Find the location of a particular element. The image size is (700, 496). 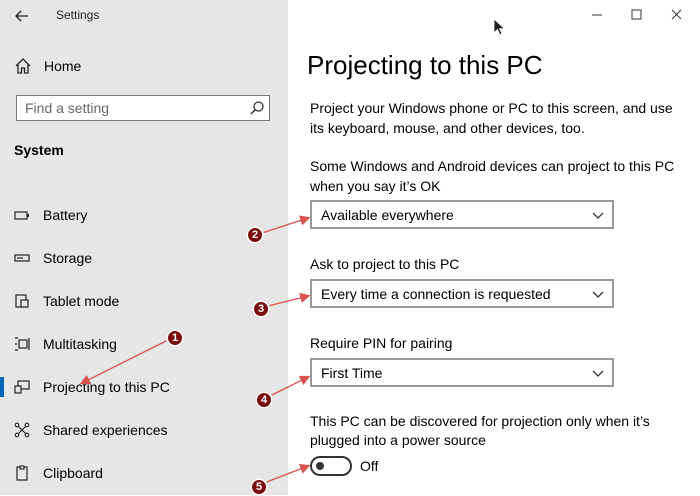

sidebar-item-tablet-mode: Tablet mode is located at coordinates (144, 301).